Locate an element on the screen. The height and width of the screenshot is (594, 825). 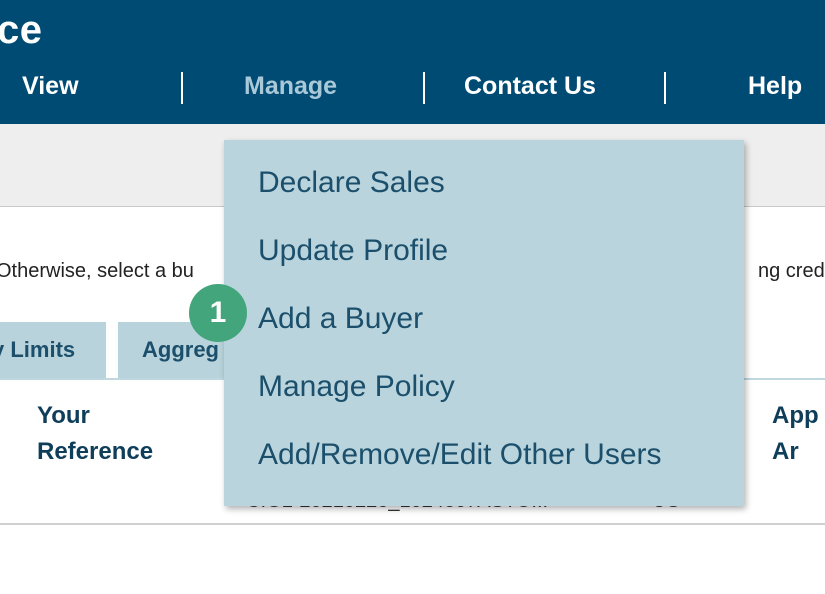
app-title: ce is located at coordinates (21, 30).